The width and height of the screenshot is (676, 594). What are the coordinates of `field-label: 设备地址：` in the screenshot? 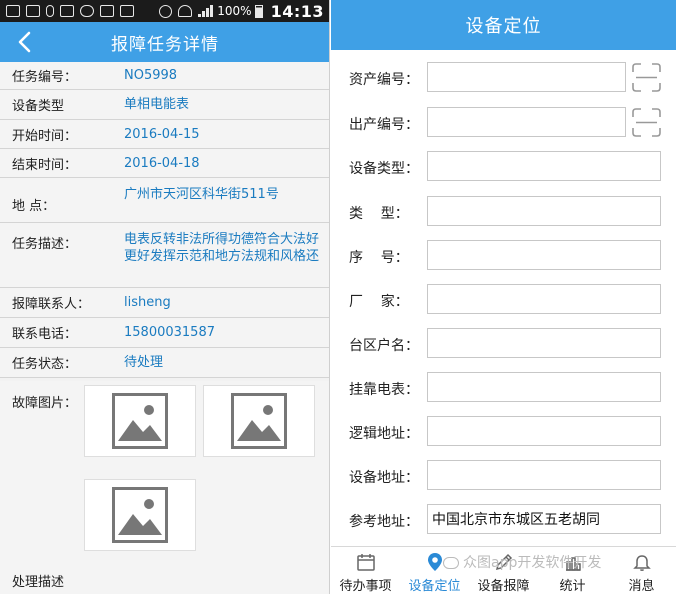 It's located at (384, 478).